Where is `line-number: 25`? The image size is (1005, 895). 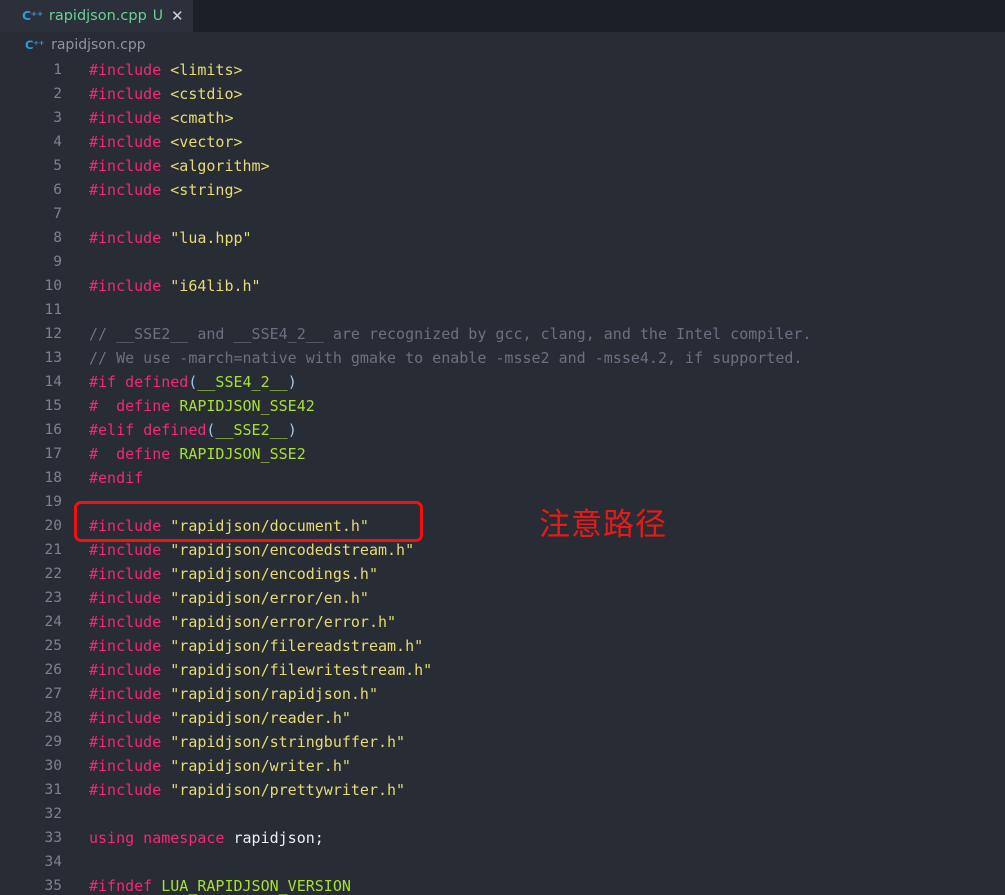 line-number: 25 is located at coordinates (53, 646).